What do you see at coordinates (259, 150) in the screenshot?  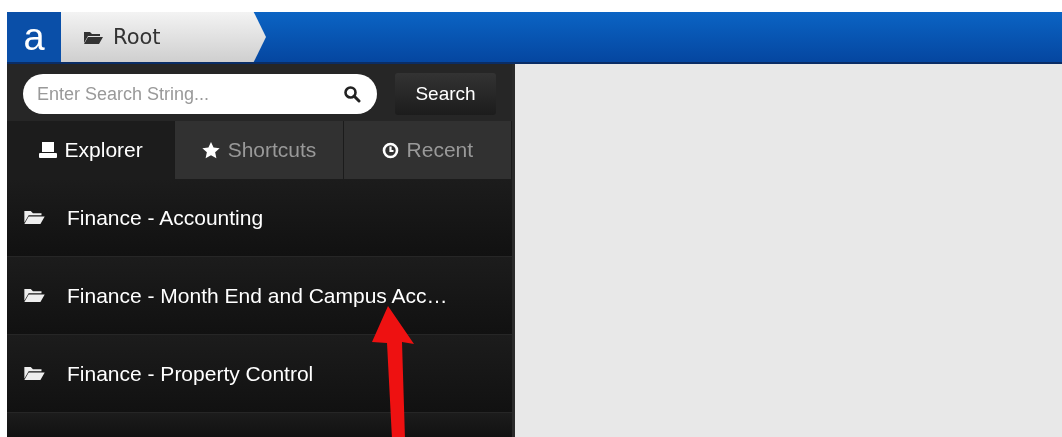 I see `tab: Shortcuts` at bounding box center [259, 150].